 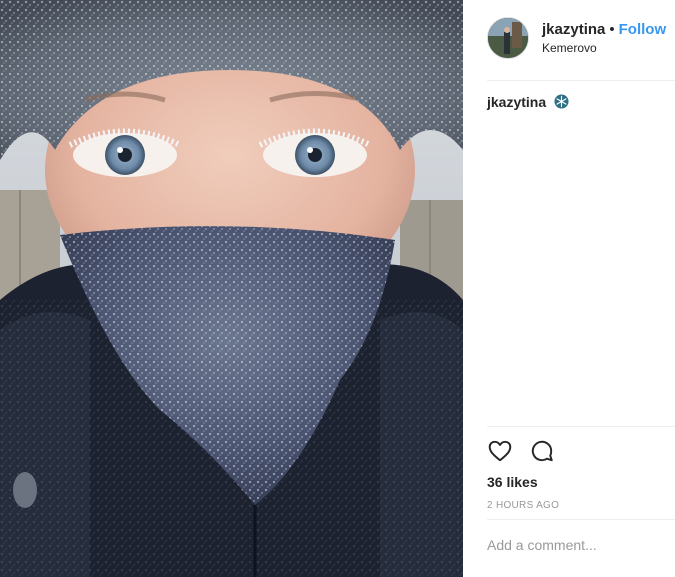 What do you see at coordinates (604, 48) in the screenshot?
I see `location-link: Kemerovo` at bounding box center [604, 48].